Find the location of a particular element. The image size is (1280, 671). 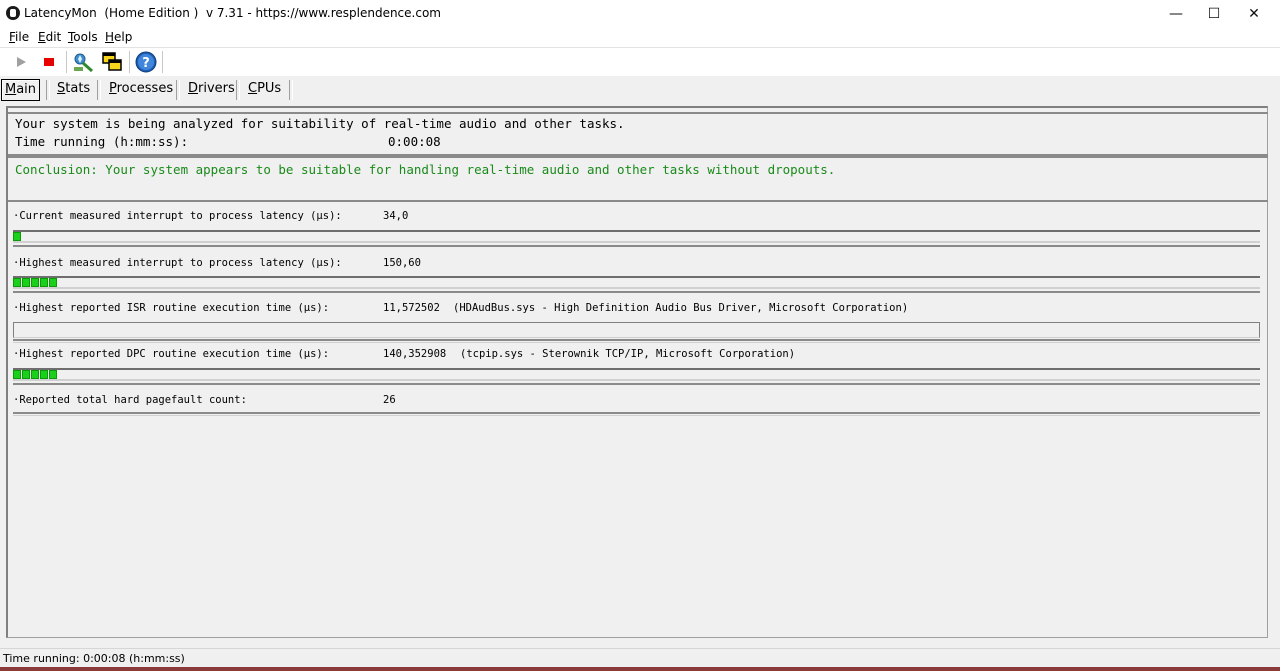

tab-main: Main is located at coordinates (21, 90).